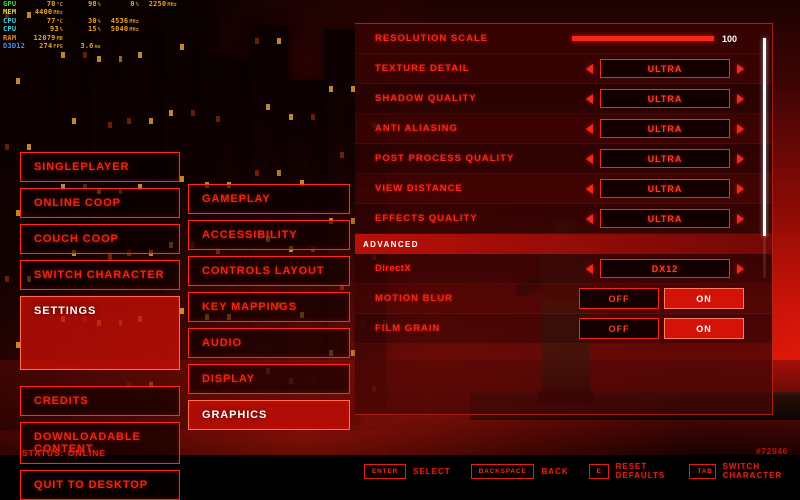  I want to click on setting-row-anti-aliasing: ANTI ALIASING ULTRA, so click(563, 129).